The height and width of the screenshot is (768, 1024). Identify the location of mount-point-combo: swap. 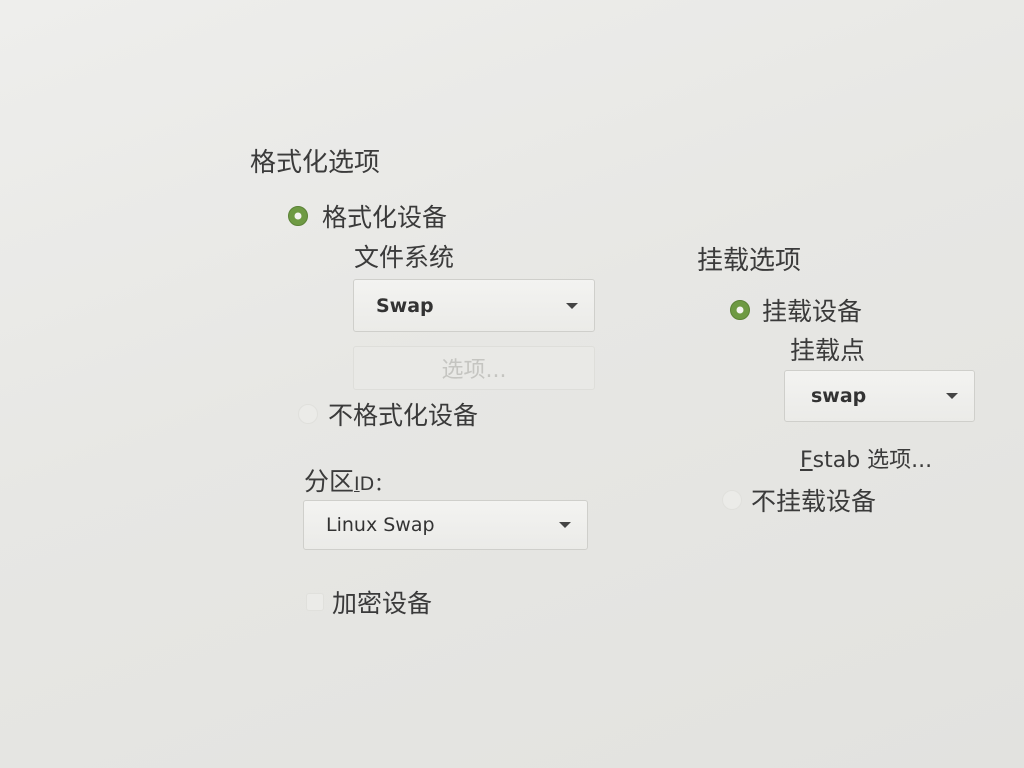
(879, 396).